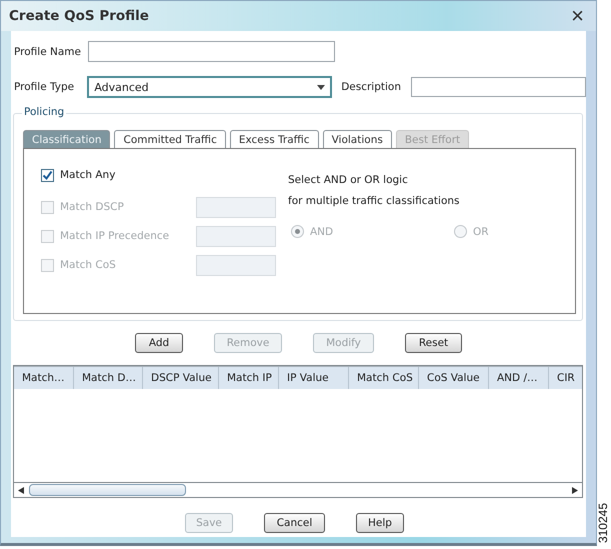  Describe the element at coordinates (454, 378) in the screenshot. I see `column-header: CoS Value` at that location.